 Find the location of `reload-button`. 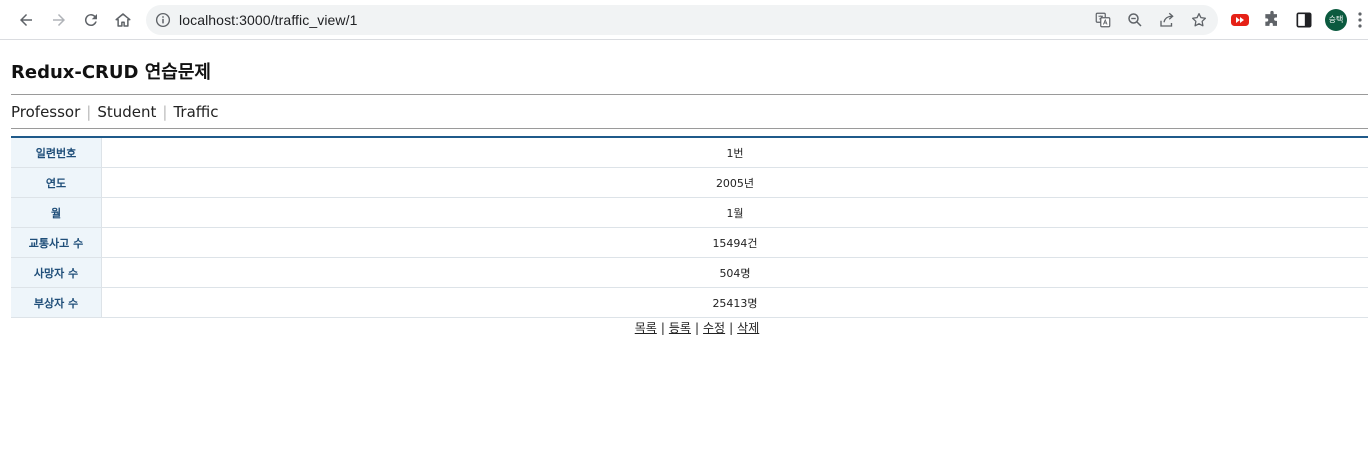

reload-button is located at coordinates (91, 20).